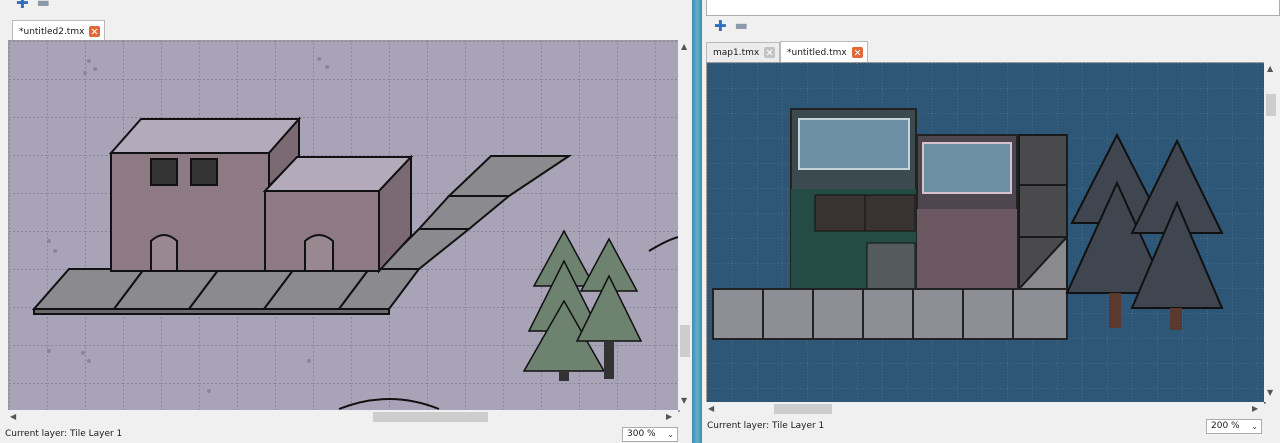  What do you see at coordinates (991, 427) in the screenshot?
I see `status-bar: Current layer: Tile Layer 1 200 % ⌄` at bounding box center [991, 427].